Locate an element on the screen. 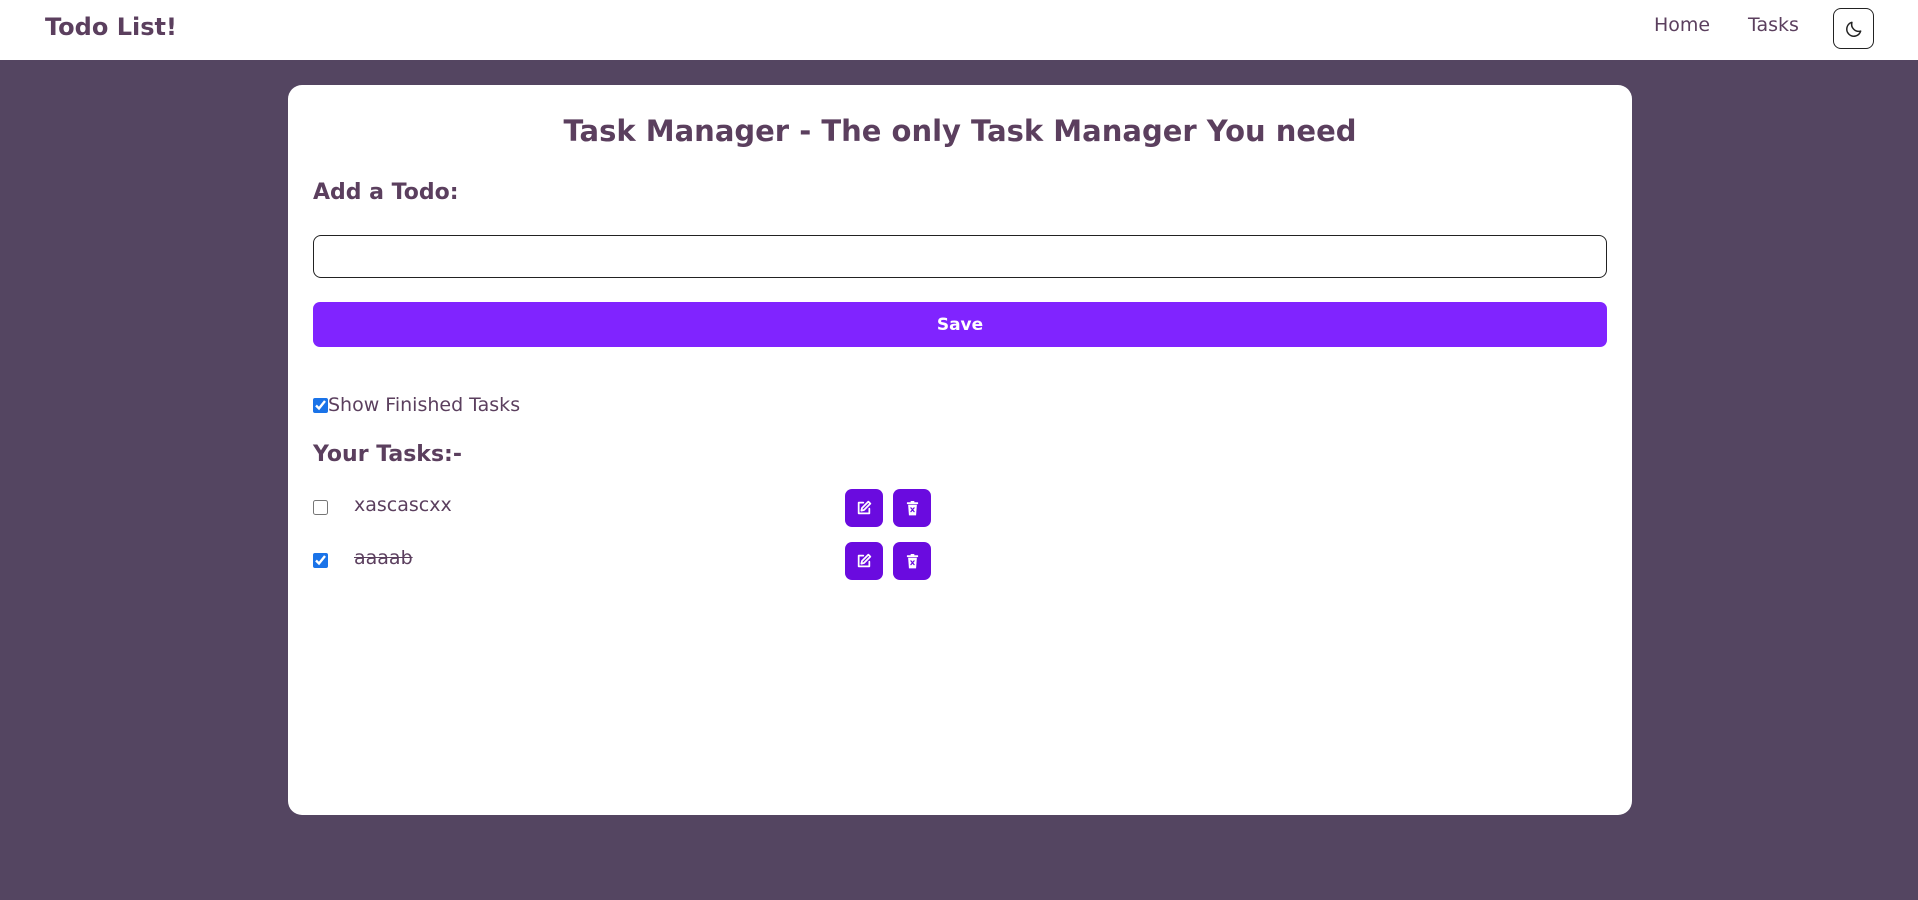  show-finished-checkbox is located at coordinates (320, 405).